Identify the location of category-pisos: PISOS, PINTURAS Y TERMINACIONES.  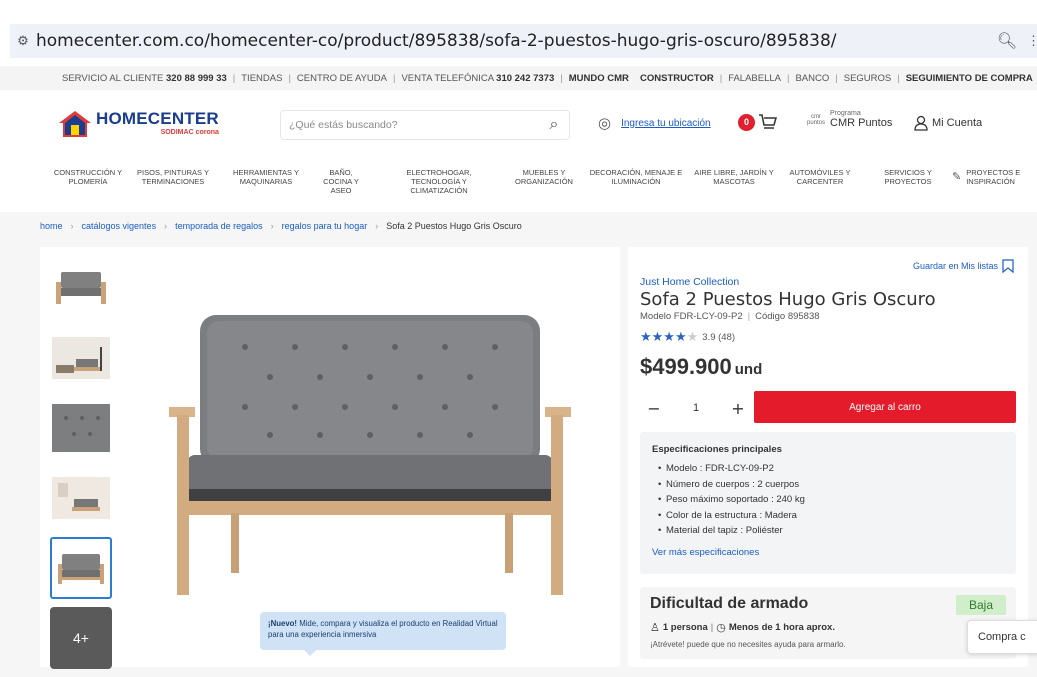
(173, 177).